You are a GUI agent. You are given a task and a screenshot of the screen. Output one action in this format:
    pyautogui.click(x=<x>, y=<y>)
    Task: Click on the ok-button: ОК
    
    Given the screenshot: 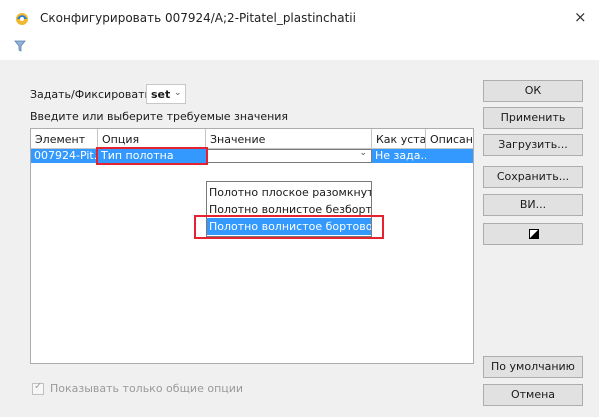 What is the action you would take?
    pyautogui.click(x=533, y=91)
    